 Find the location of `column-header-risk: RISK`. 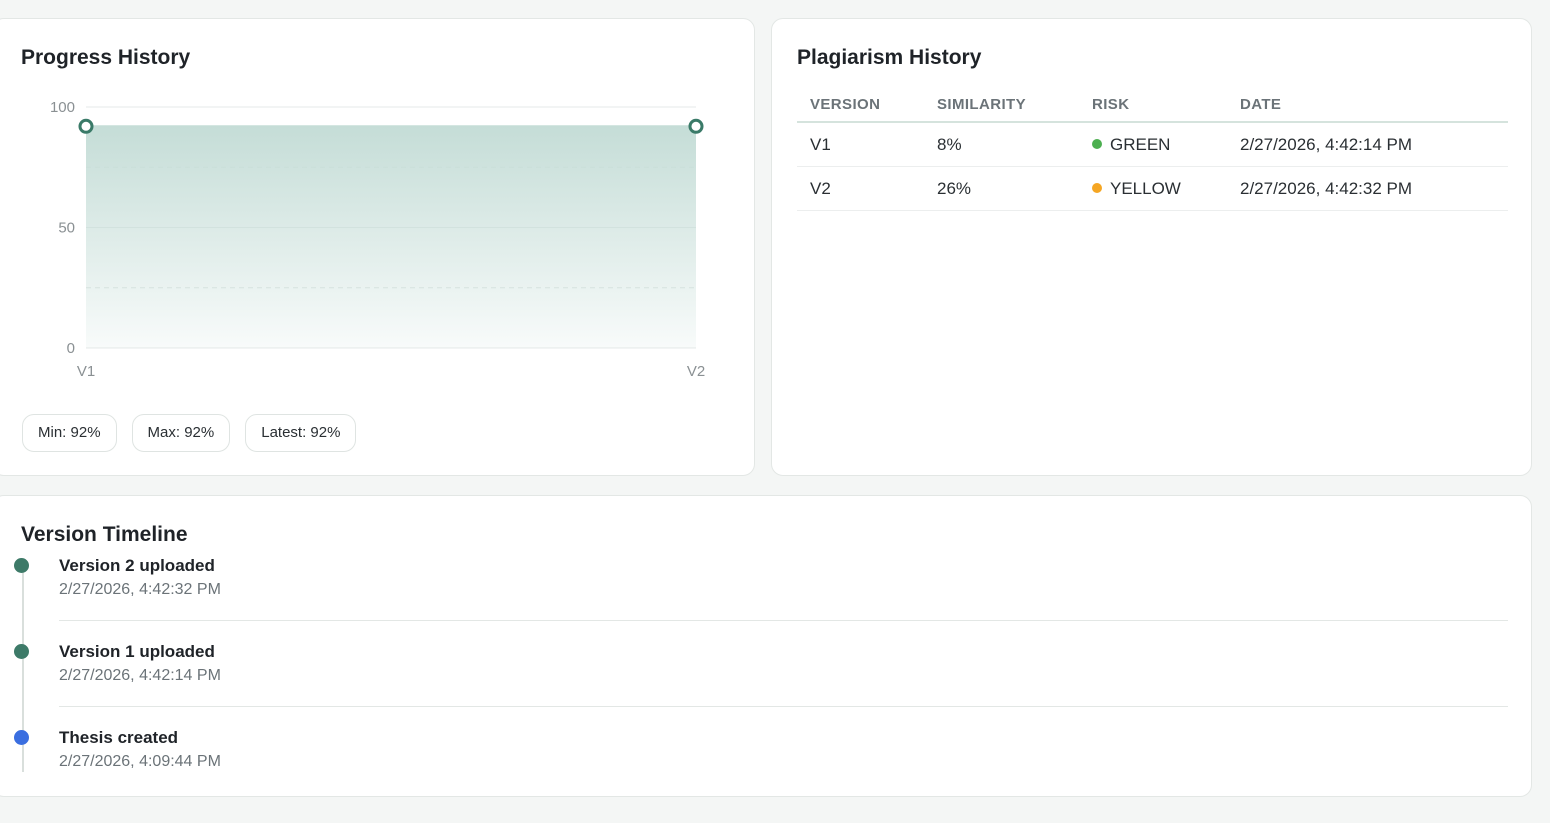

column-header-risk: RISK is located at coordinates (1153, 105).